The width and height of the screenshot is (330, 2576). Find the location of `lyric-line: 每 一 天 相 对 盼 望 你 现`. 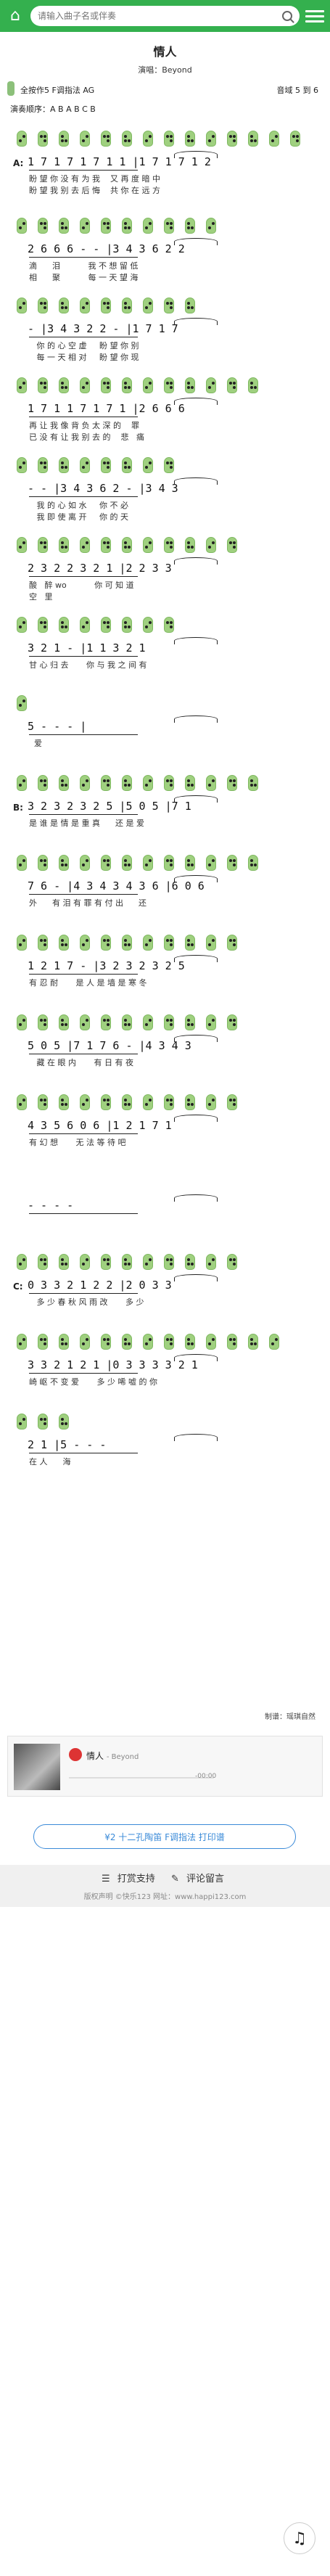

lyric-line: 每 一 天 相 对 盼 望 你 现 is located at coordinates (84, 357).